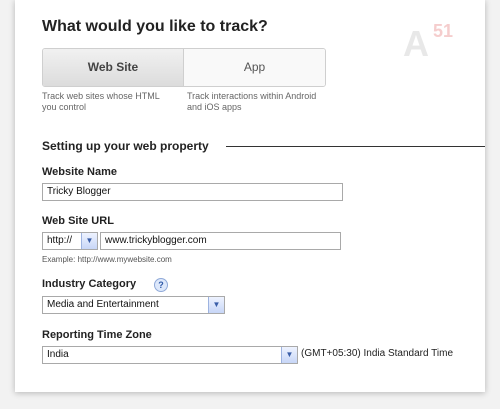  I want to click on a51-logo: A 51, so click(440, 42).